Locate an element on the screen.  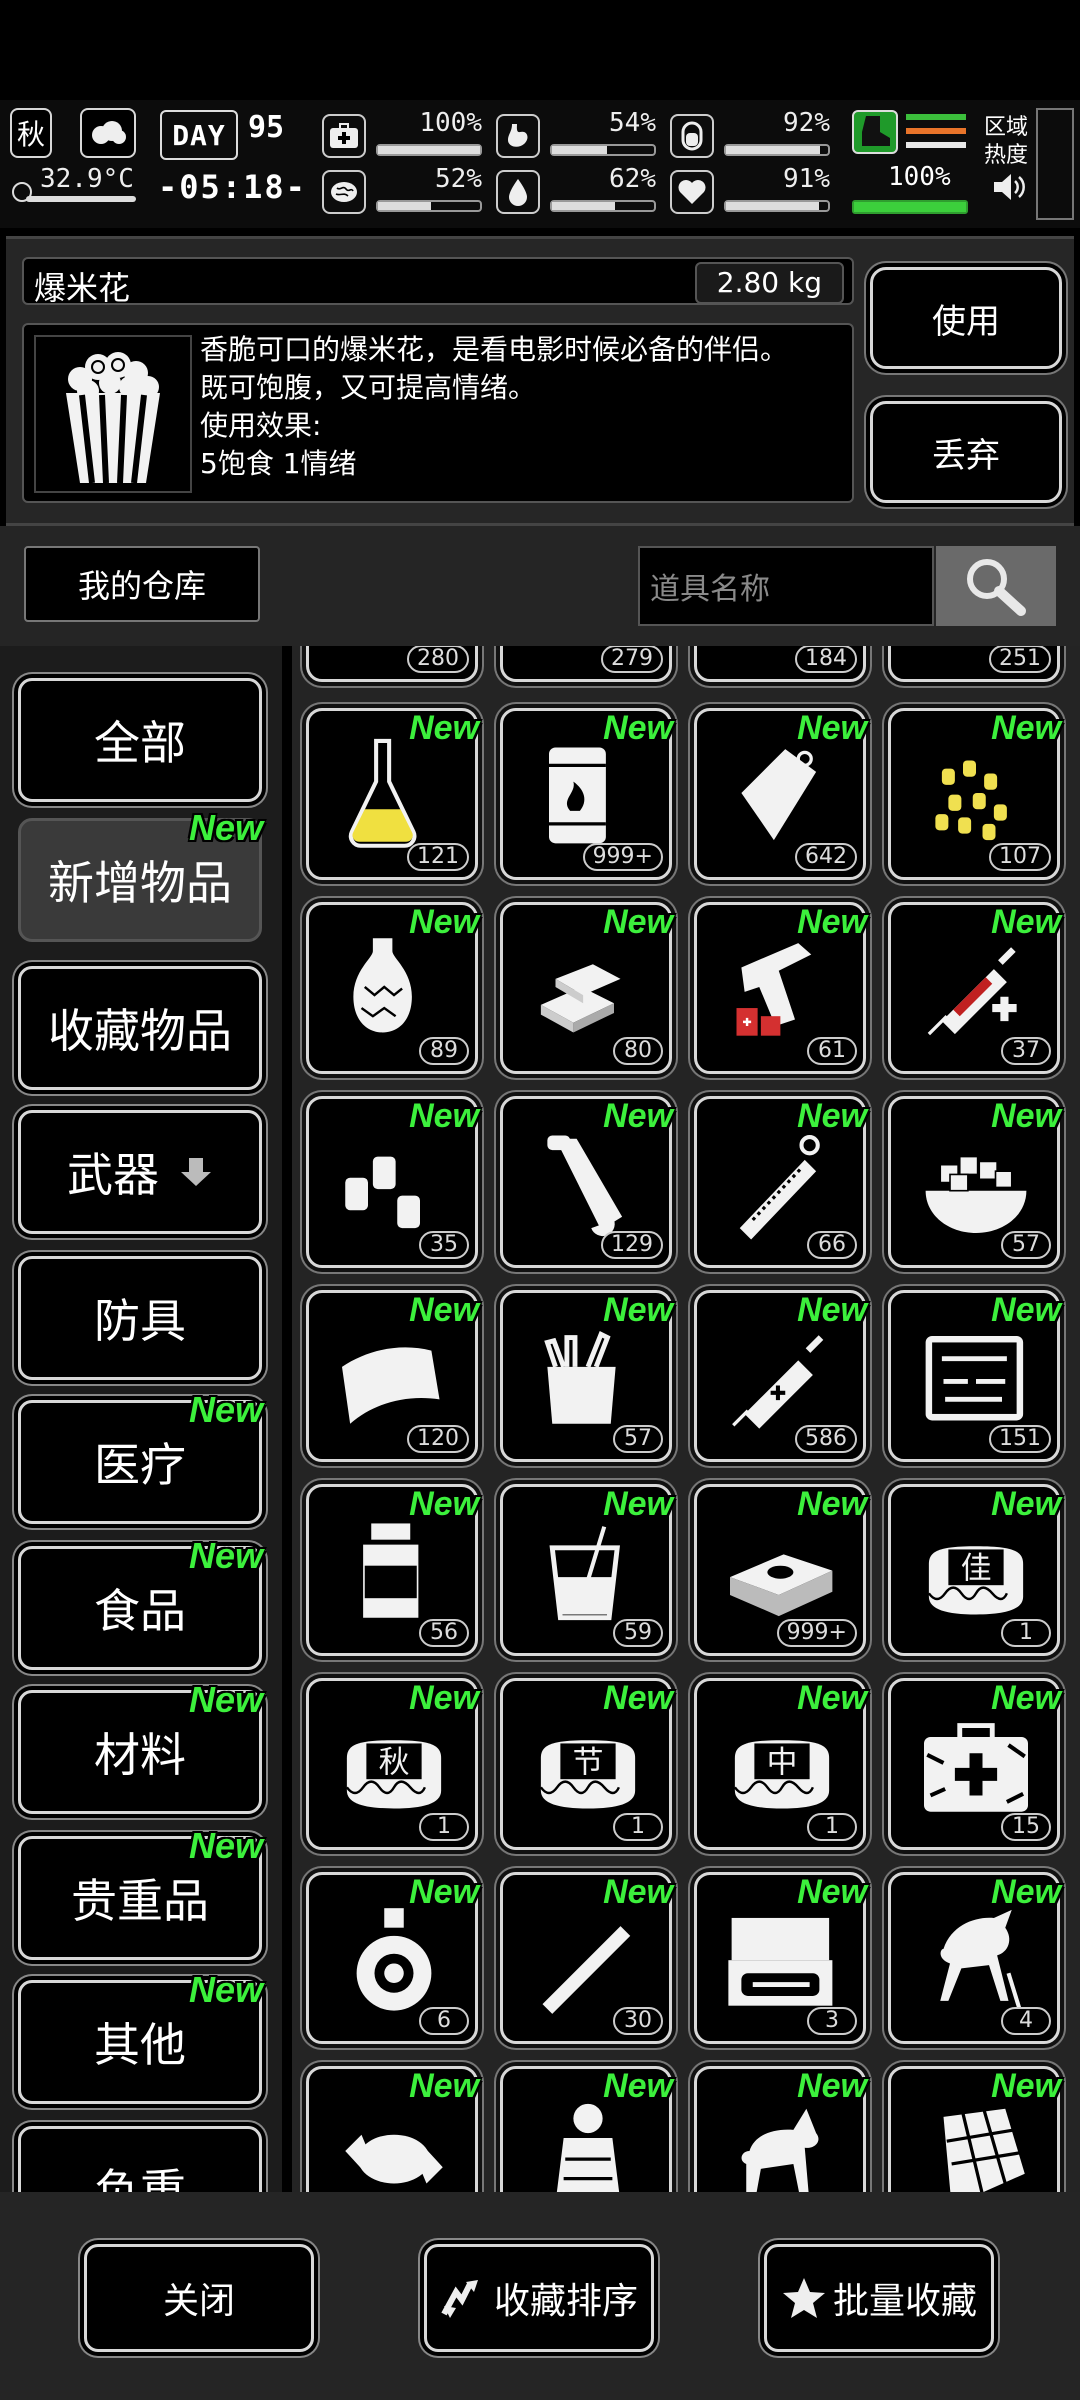
item-slot: 59 New is located at coordinates (586, 1570).